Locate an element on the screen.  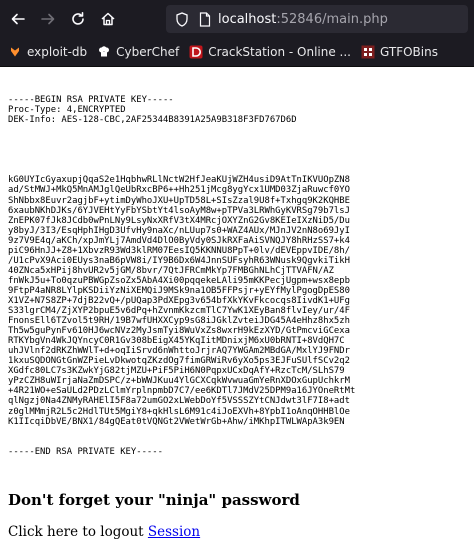
crackstation-icon is located at coordinates (196, 52).